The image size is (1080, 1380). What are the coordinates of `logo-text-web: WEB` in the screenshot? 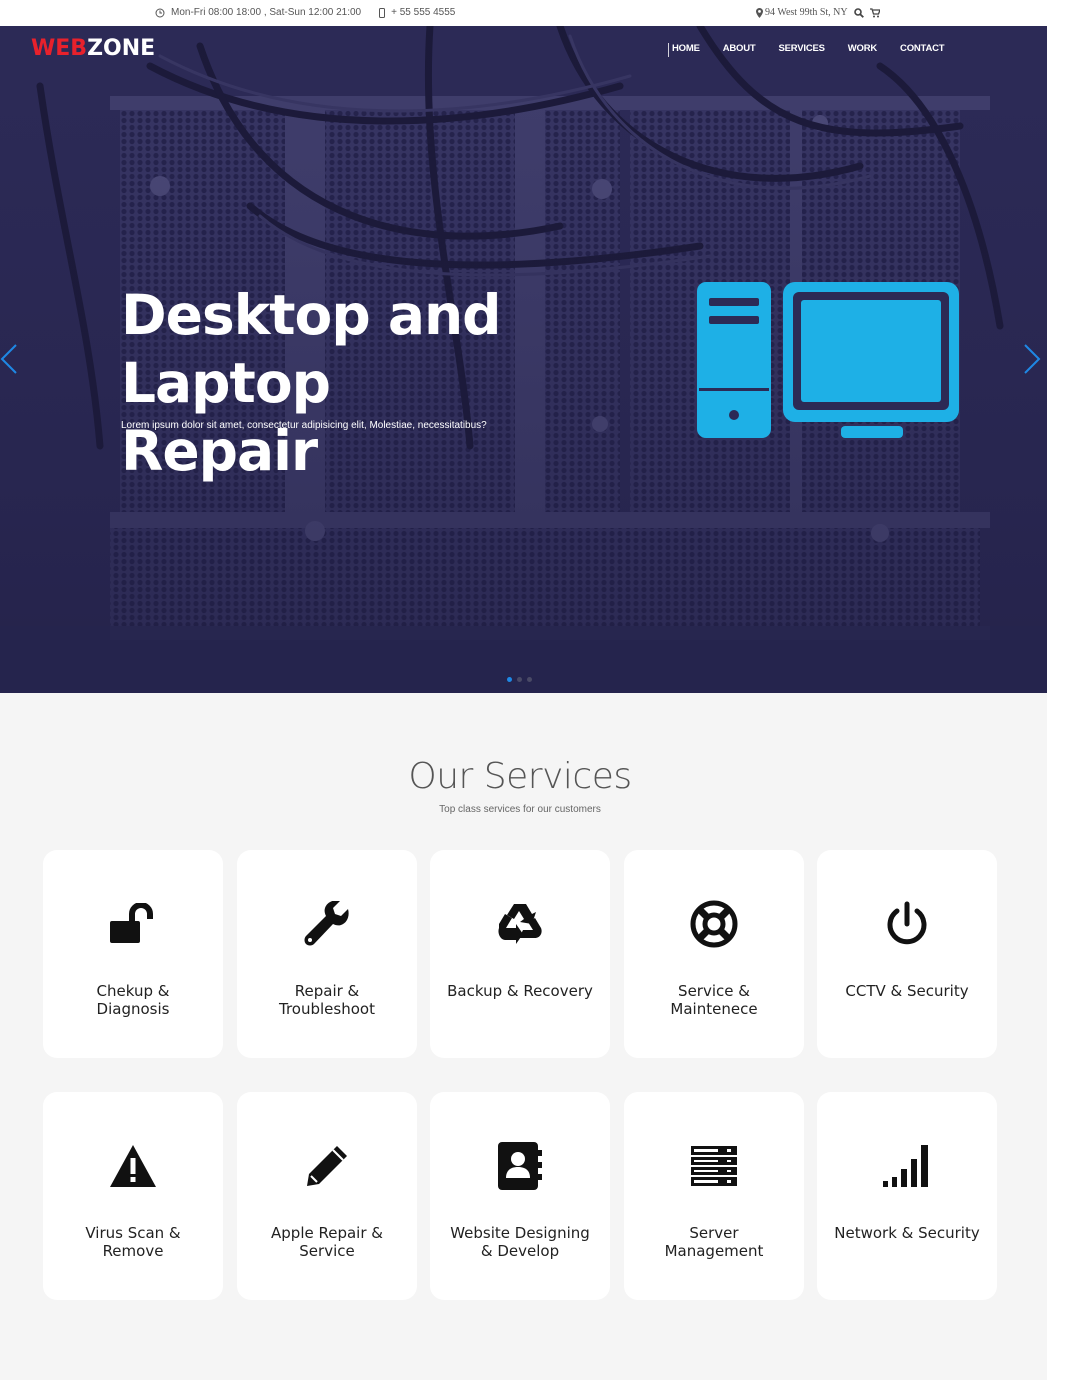 It's located at (59, 48).